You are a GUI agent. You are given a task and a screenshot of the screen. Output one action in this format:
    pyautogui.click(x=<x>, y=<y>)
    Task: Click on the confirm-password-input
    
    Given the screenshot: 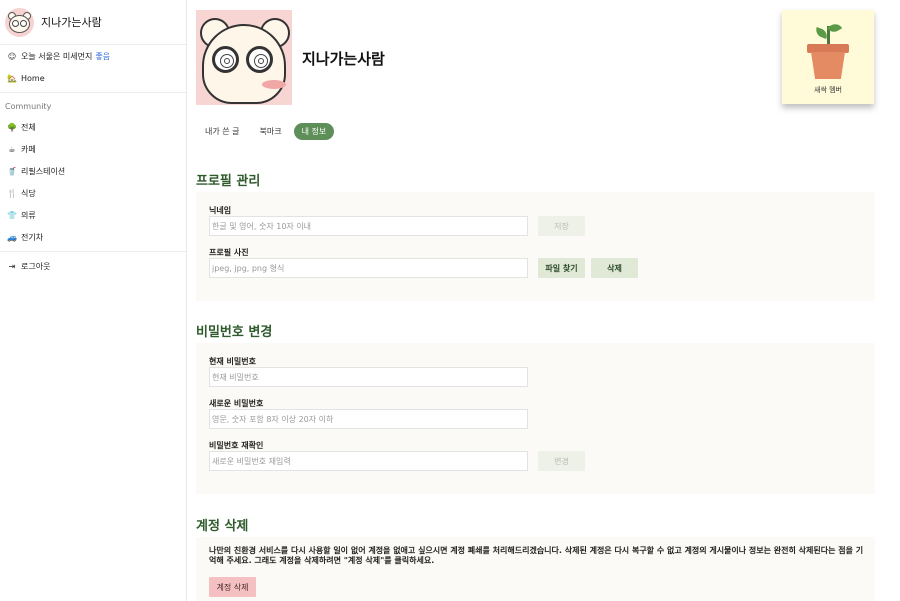 What is the action you would take?
    pyautogui.click(x=368, y=461)
    